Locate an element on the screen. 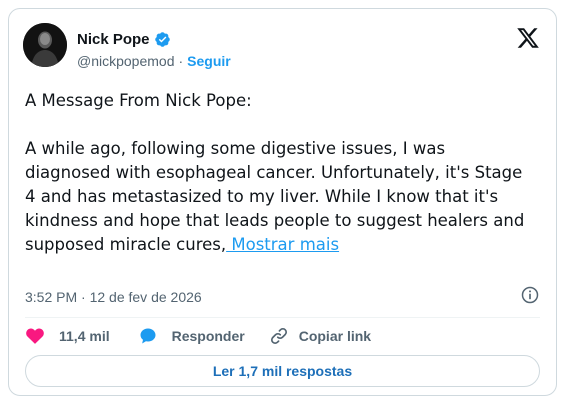 The image size is (570, 404). like-count: 11,4 mil is located at coordinates (84, 336).